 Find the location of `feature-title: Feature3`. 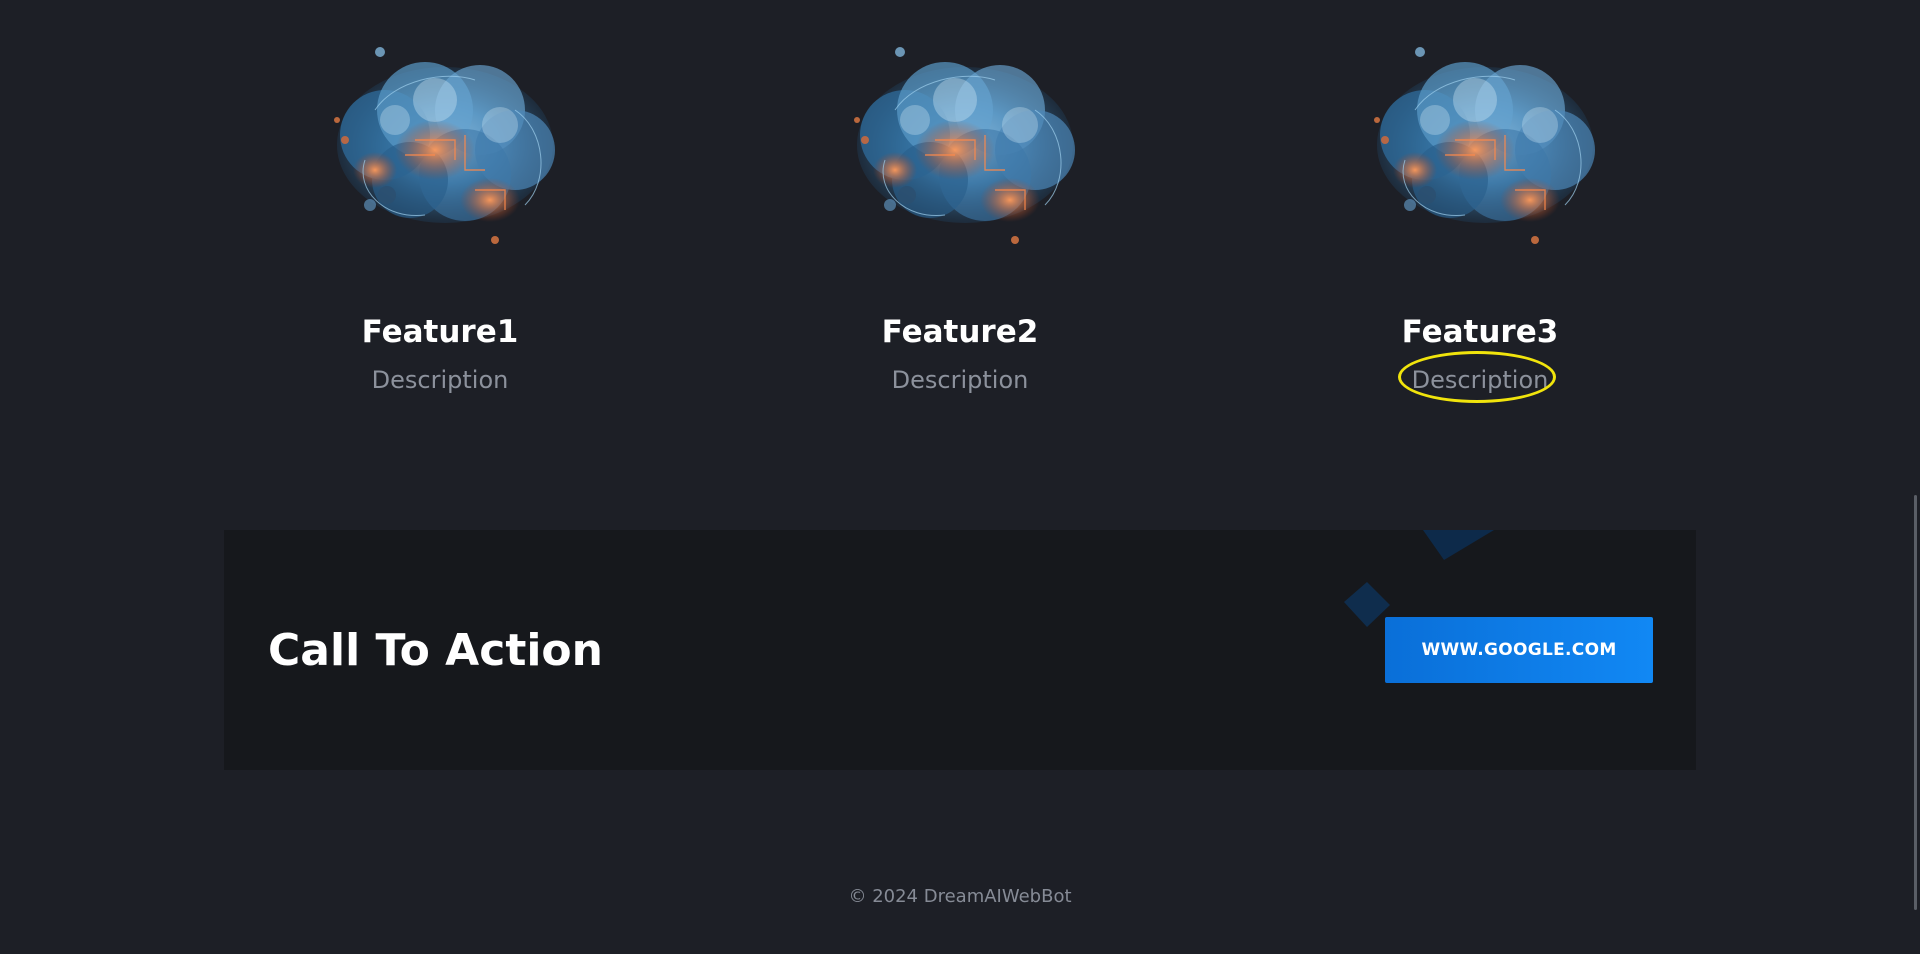

feature-title: Feature3 is located at coordinates (1480, 332).